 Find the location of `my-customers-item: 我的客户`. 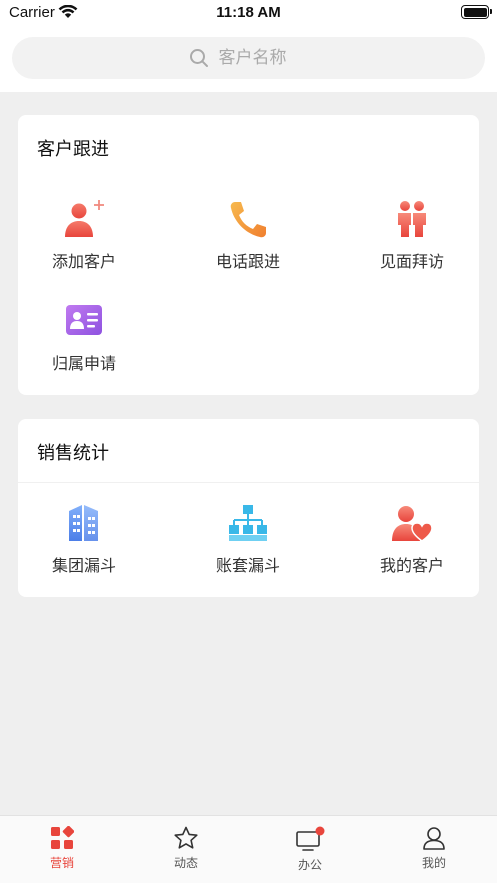

my-customers-item: 我的客户 is located at coordinates (412, 538).